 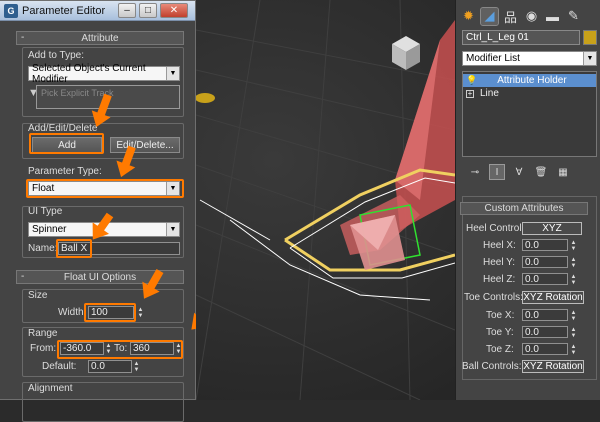 What do you see at coordinates (545, 349) in the screenshot?
I see `toe-z-input: 0.0` at bounding box center [545, 349].